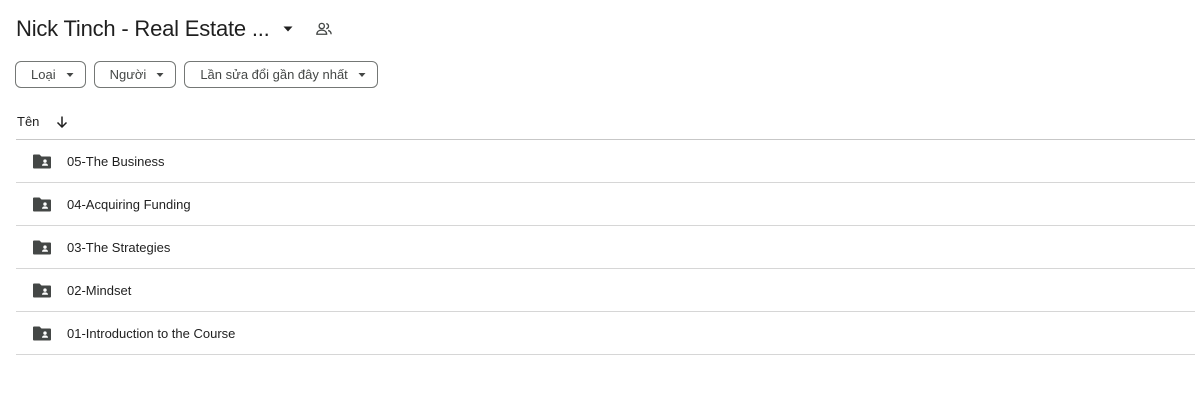 The width and height of the screenshot is (1195, 408). Describe the element at coordinates (605, 124) in the screenshot. I see `list-header: Tên` at that location.